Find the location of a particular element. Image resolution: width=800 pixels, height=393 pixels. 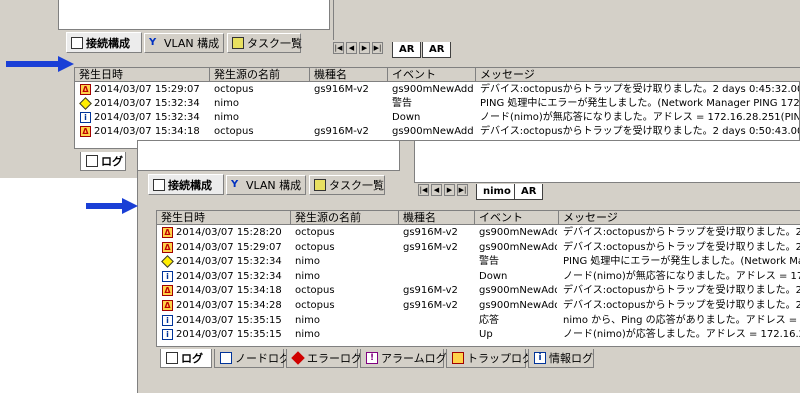

vlan-icon: Y is located at coordinates (153, 42).